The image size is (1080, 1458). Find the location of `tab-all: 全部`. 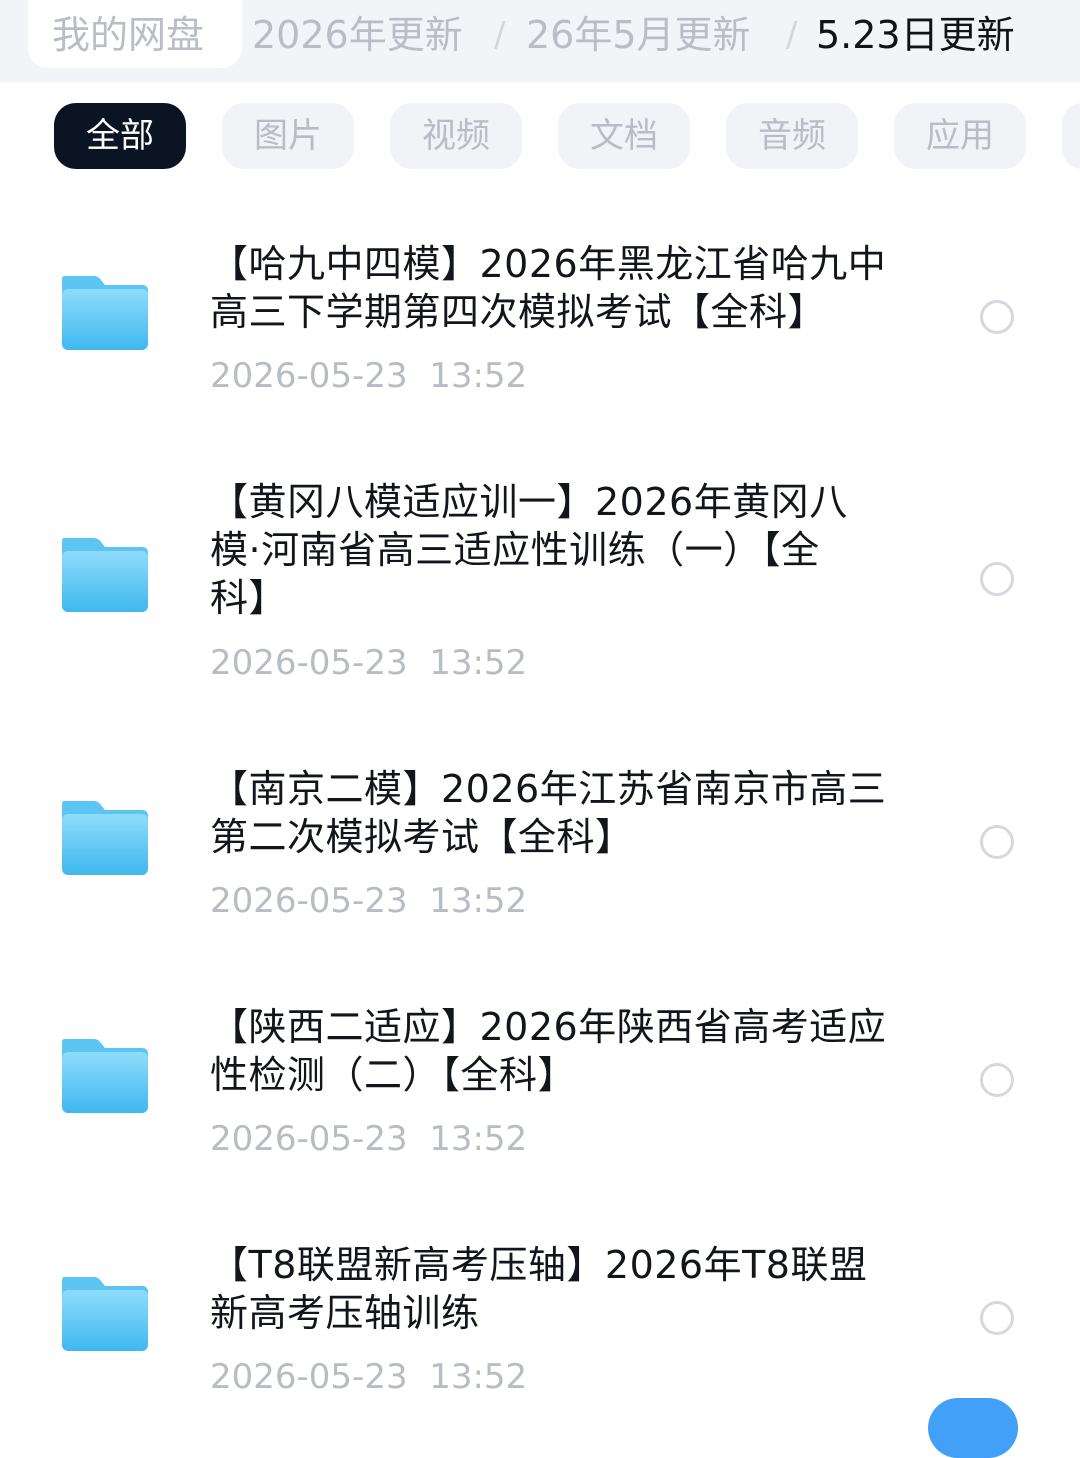

tab-all: 全部 is located at coordinates (120, 136).